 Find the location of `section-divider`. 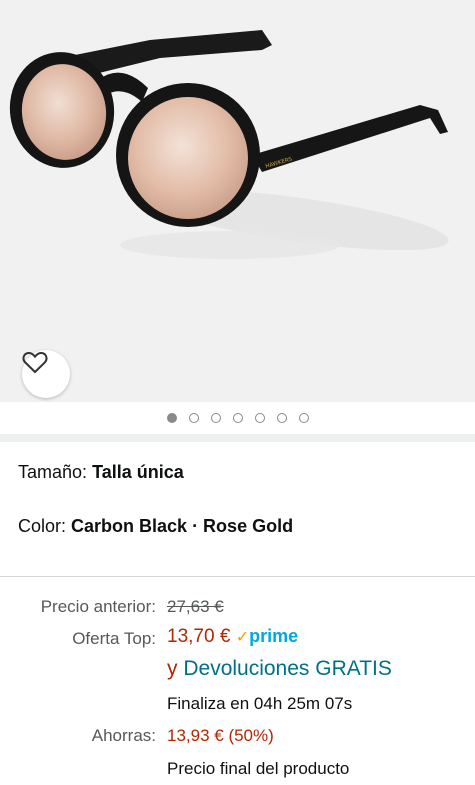

section-divider is located at coordinates (237, 438).